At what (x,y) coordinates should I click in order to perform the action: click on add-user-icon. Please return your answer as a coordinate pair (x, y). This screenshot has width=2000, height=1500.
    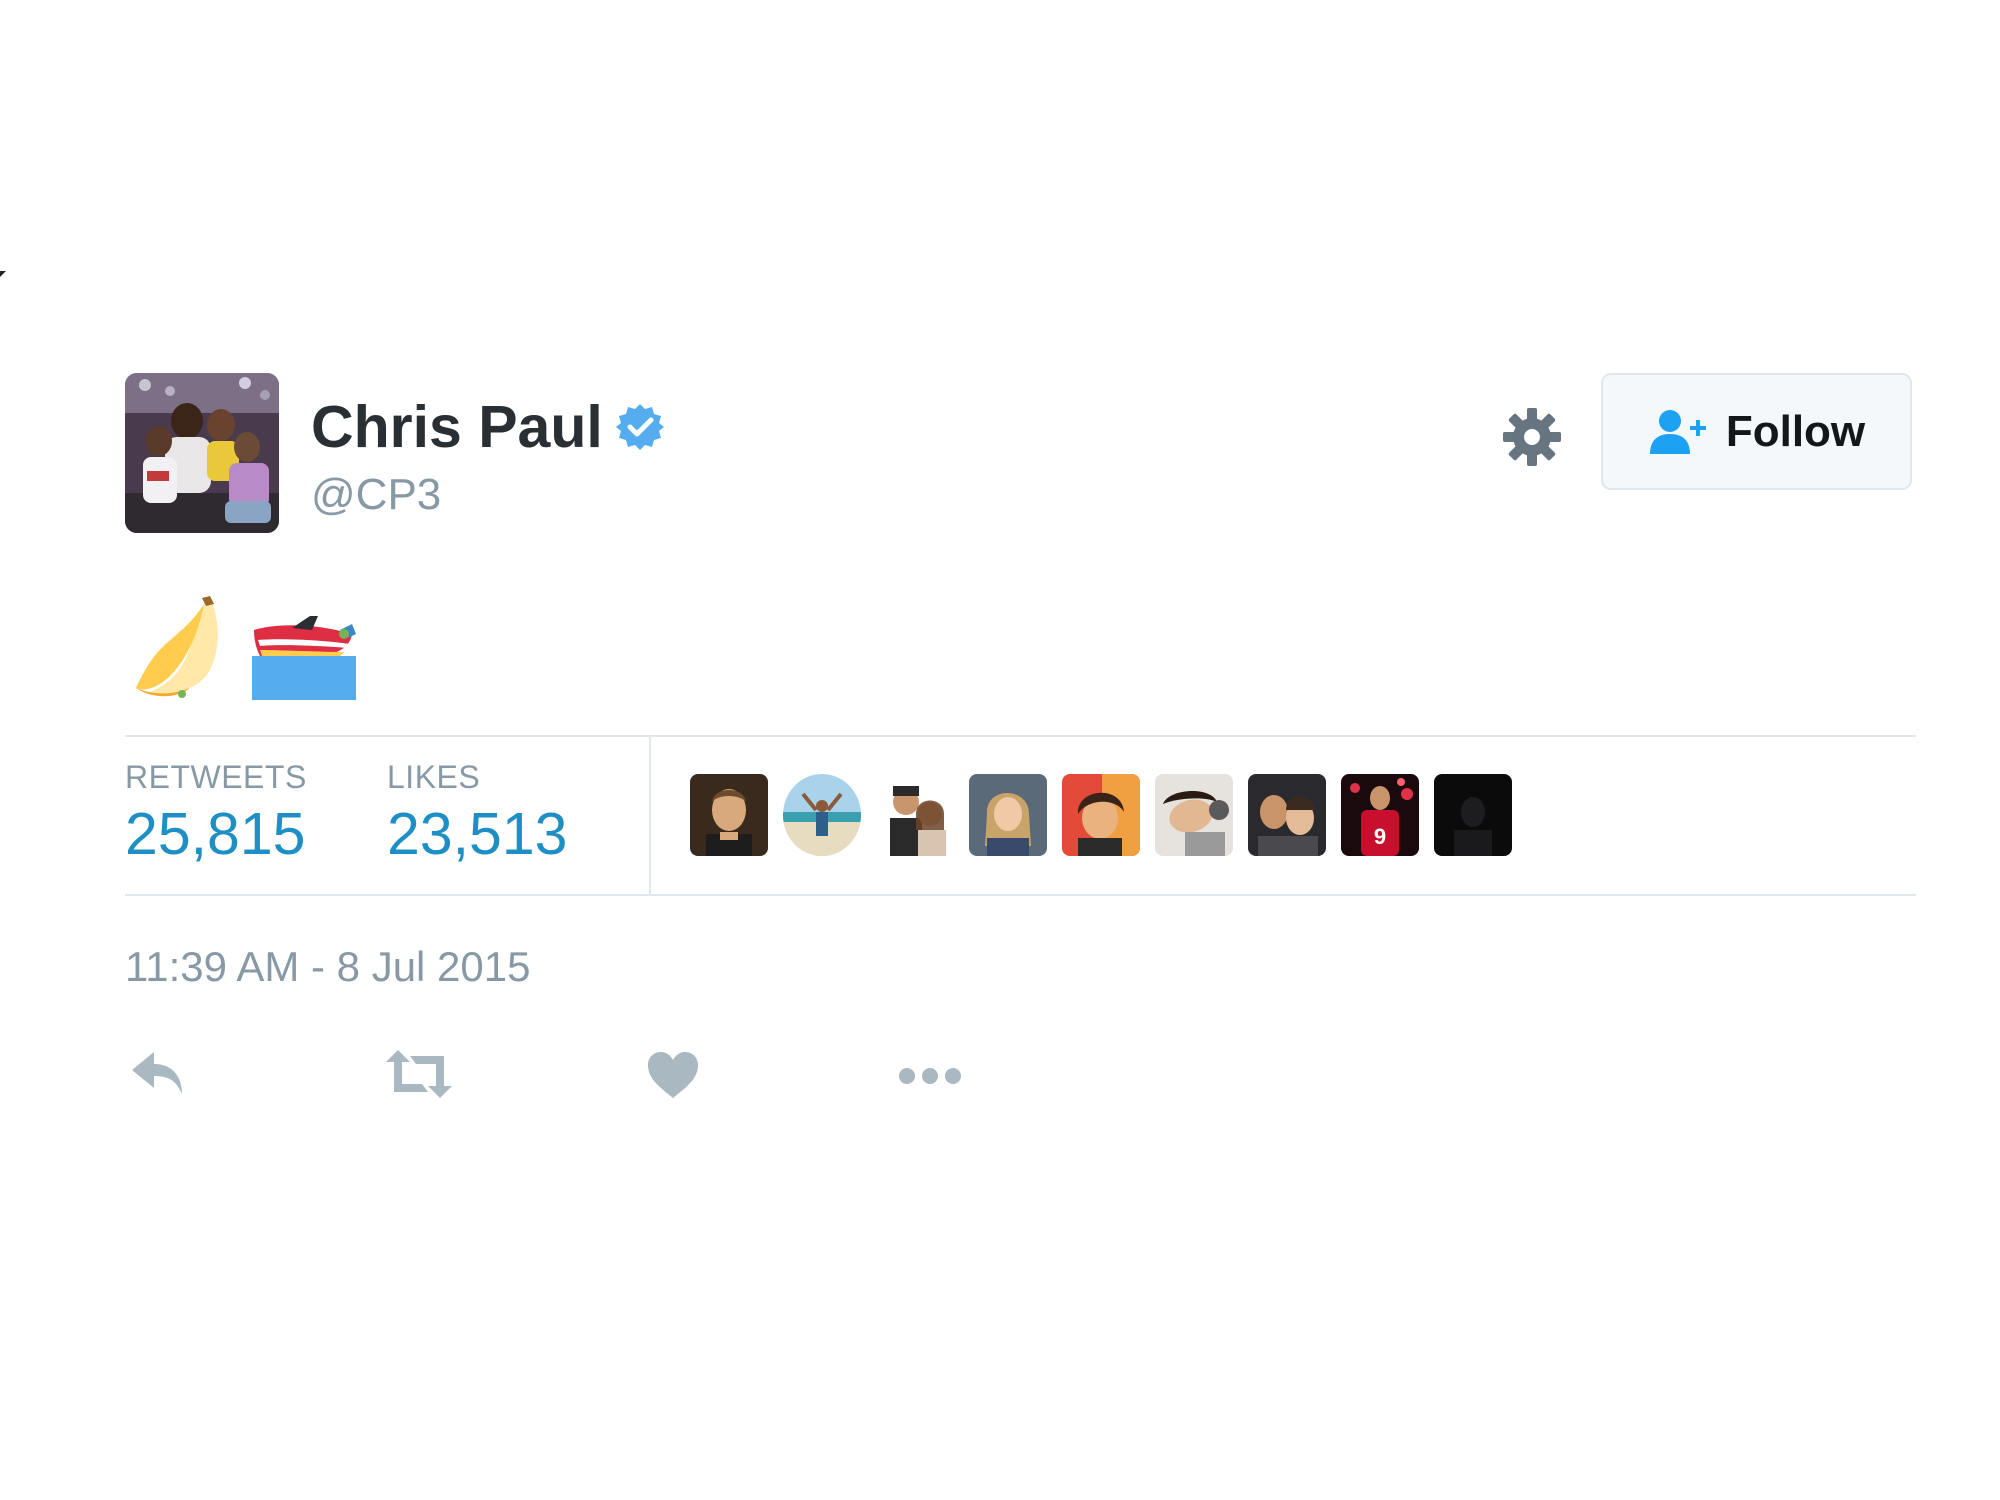
    Looking at the image, I should click on (1677, 431).